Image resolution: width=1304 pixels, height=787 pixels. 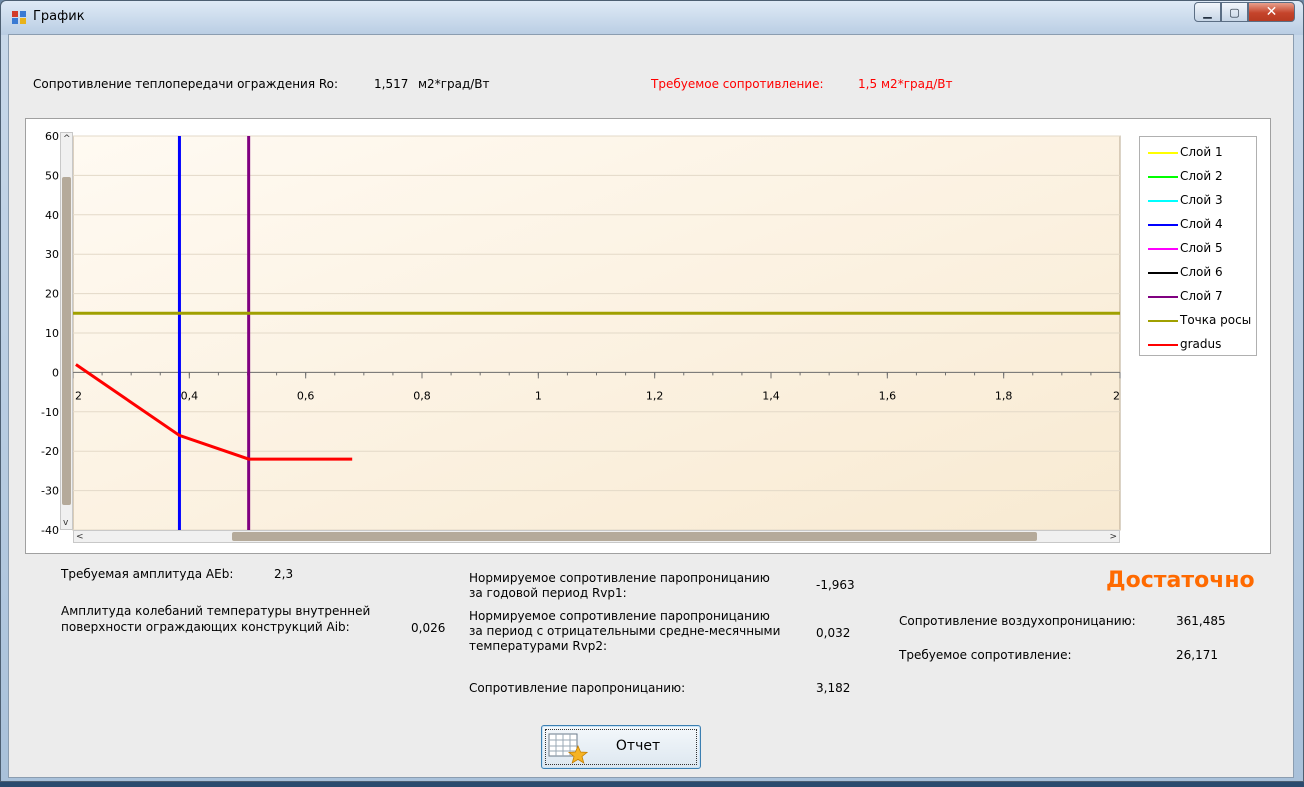 What do you see at coordinates (52, 136) in the screenshot?
I see `y-tick-label: 60` at bounding box center [52, 136].